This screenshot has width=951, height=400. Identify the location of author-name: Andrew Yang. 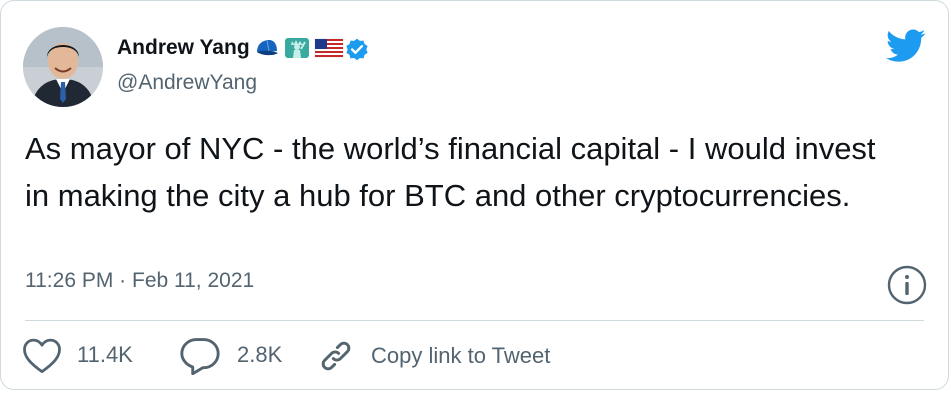
(183, 48).